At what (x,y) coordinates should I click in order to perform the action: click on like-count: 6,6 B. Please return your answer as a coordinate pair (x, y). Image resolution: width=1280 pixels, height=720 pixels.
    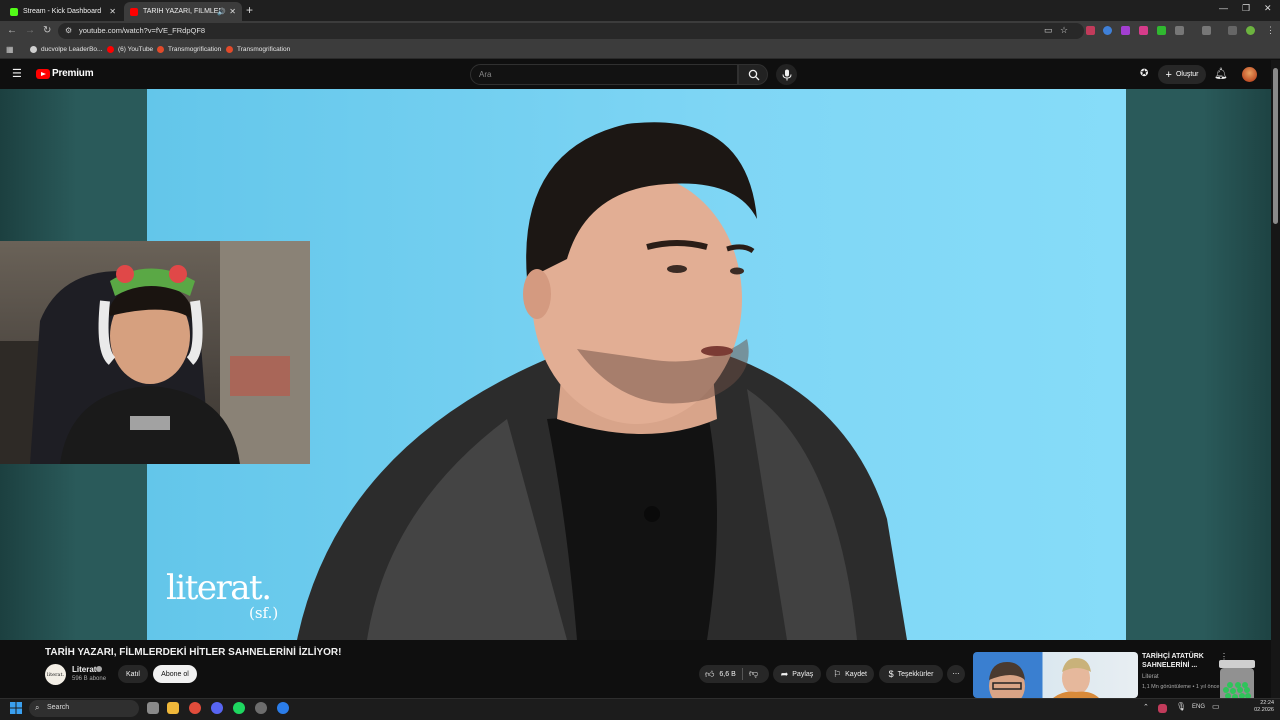
    Looking at the image, I should click on (727, 674).